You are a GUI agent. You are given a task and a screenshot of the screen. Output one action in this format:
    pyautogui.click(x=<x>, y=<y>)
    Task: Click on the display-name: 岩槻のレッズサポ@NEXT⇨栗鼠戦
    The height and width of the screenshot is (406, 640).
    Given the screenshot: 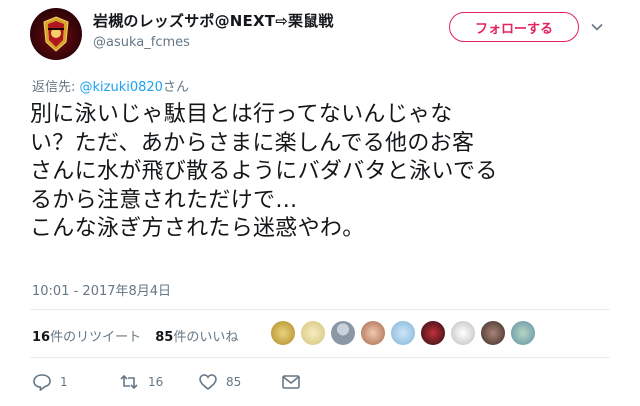 What is the action you would take?
    pyautogui.click(x=213, y=20)
    